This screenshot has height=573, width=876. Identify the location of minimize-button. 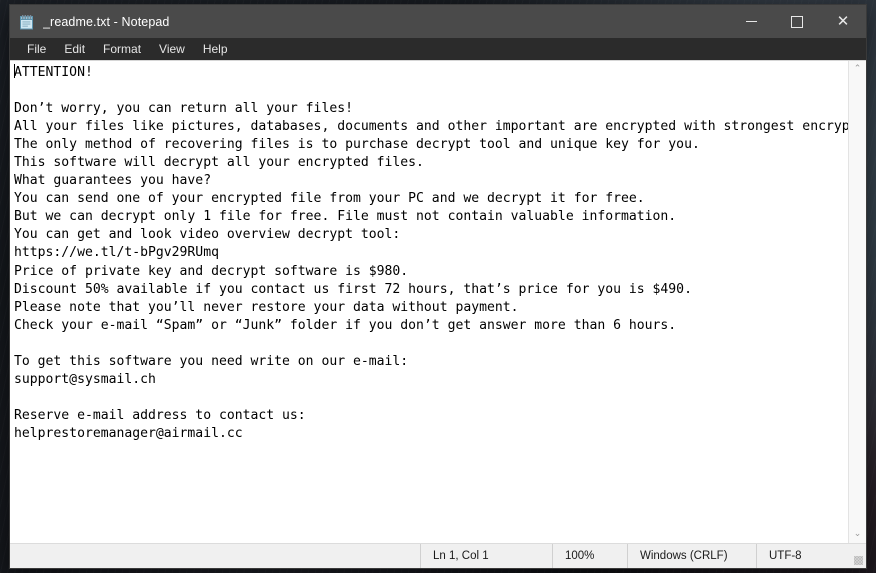
(751, 21).